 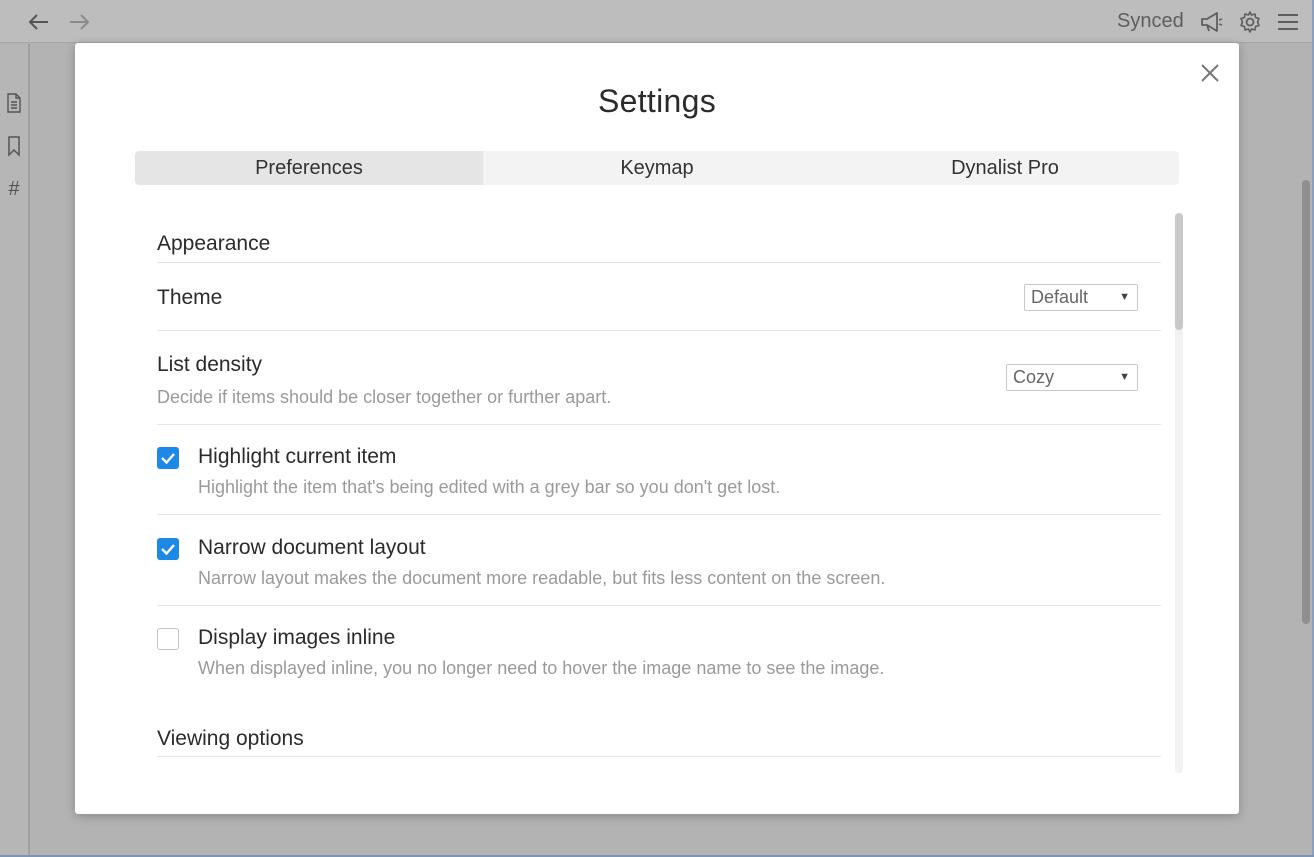 I want to click on megaphone-icon, so click(x=1211, y=22).